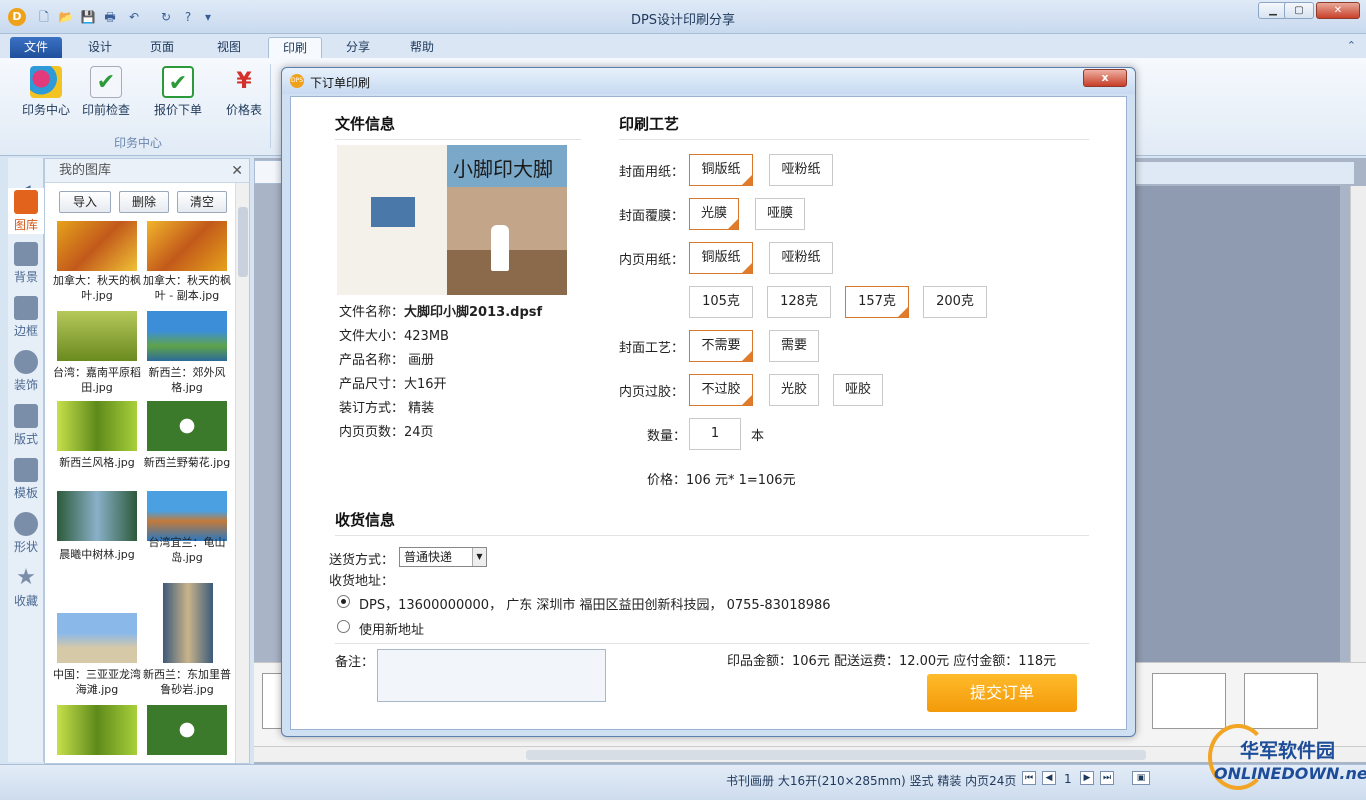 This screenshot has height=800, width=1366. What do you see at coordinates (97, 554) in the screenshot?
I see `list-item: 晨曦中树林.jpg` at bounding box center [97, 554].